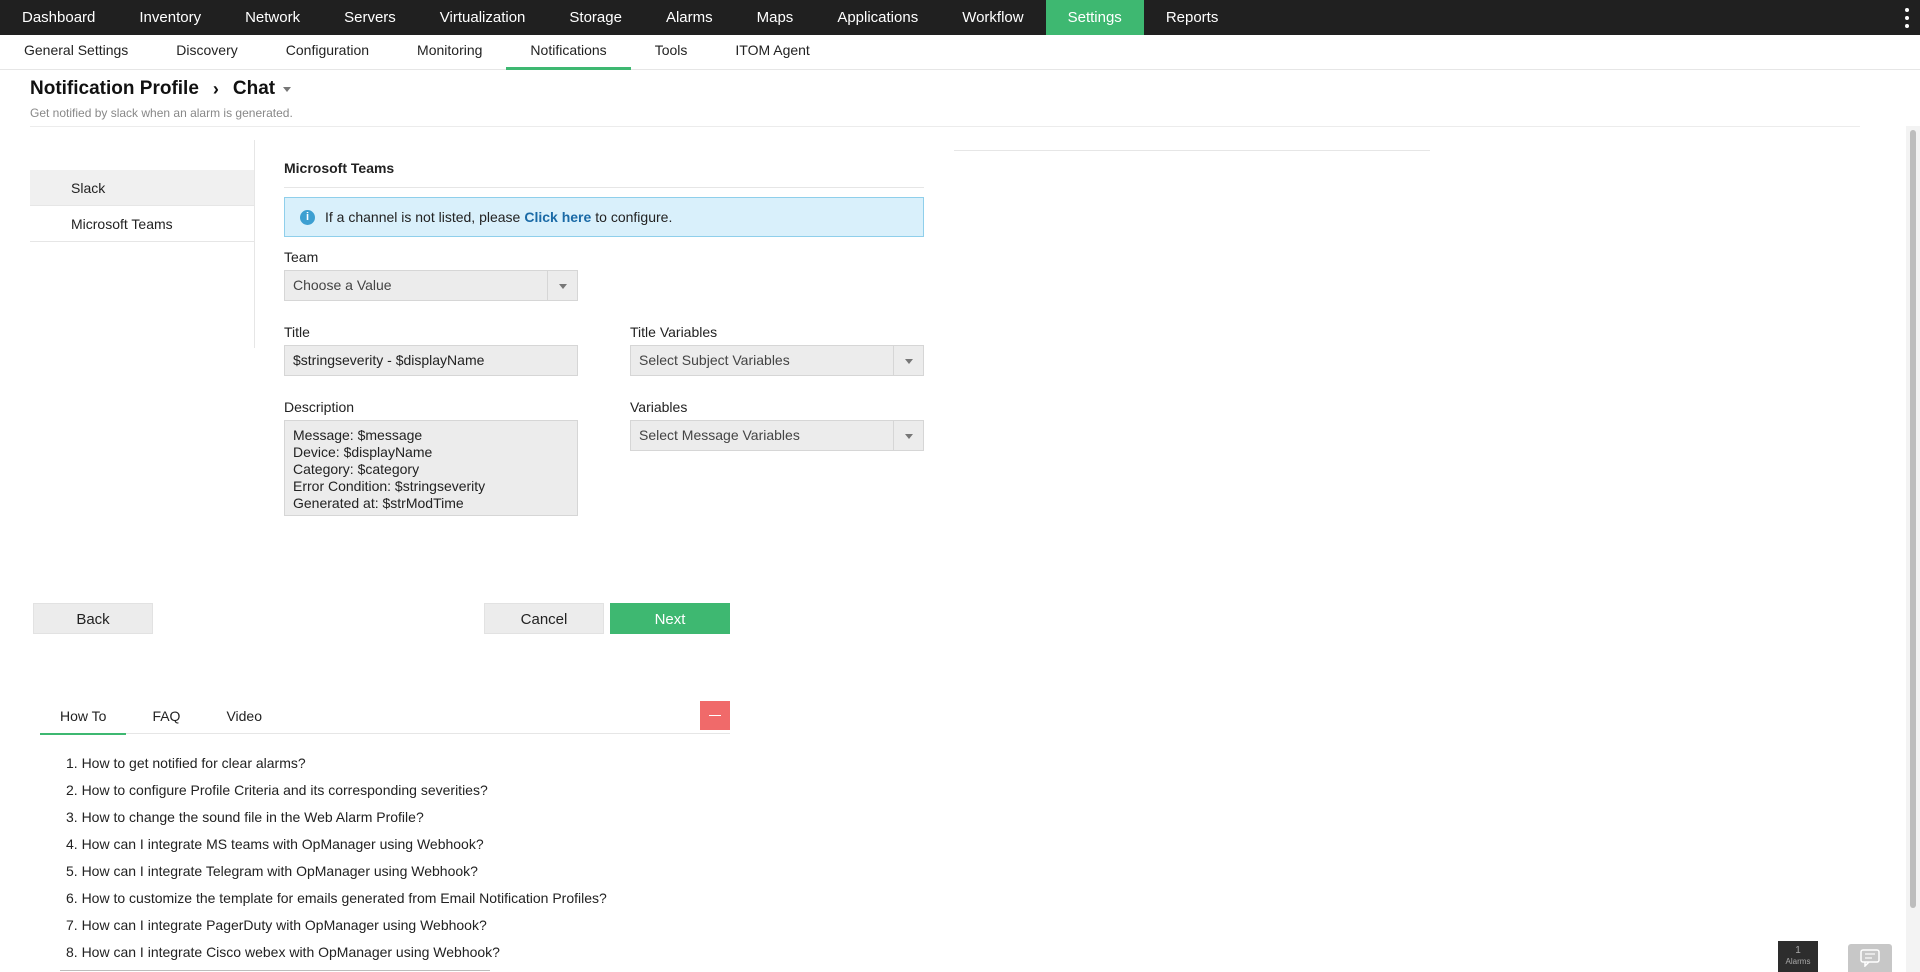 This screenshot has height=972, width=1920. I want to click on description-line: Category: $category, so click(356, 469).